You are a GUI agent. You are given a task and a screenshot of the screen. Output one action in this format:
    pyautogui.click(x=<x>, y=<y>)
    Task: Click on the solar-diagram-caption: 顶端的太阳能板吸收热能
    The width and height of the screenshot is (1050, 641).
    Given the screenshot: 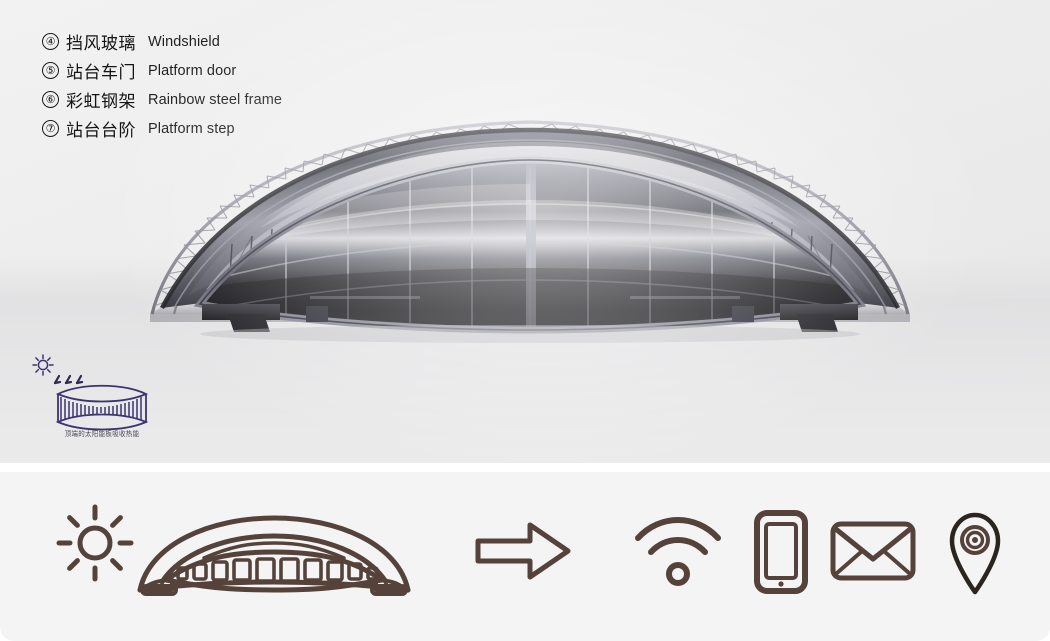 What is the action you would take?
    pyautogui.click(x=102, y=434)
    